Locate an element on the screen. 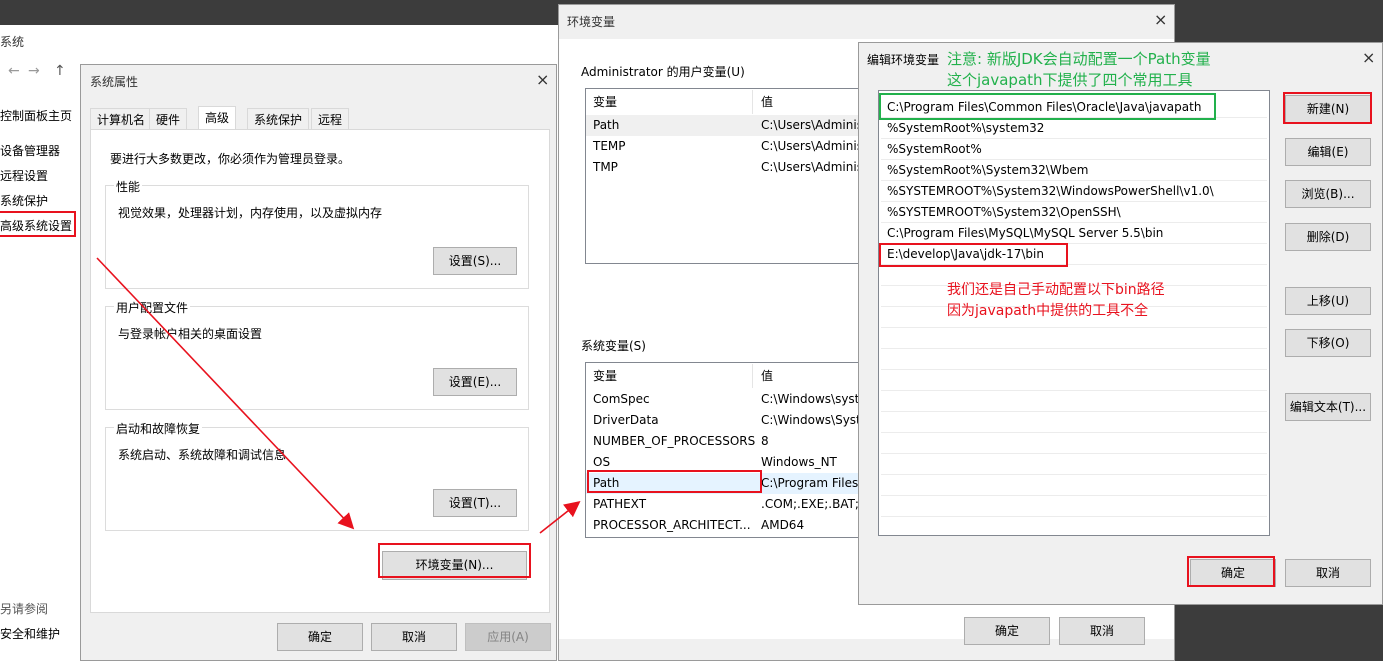 This screenshot has height=661, width=1383. arrow-to-path-variable is located at coordinates (560, 517).